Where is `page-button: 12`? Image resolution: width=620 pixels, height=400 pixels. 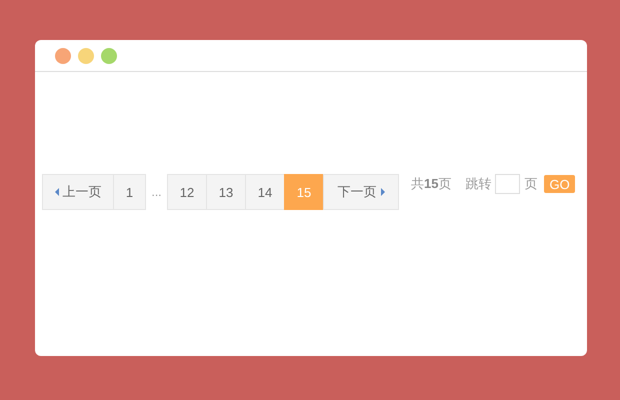 page-button: 12 is located at coordinates (187, 192).